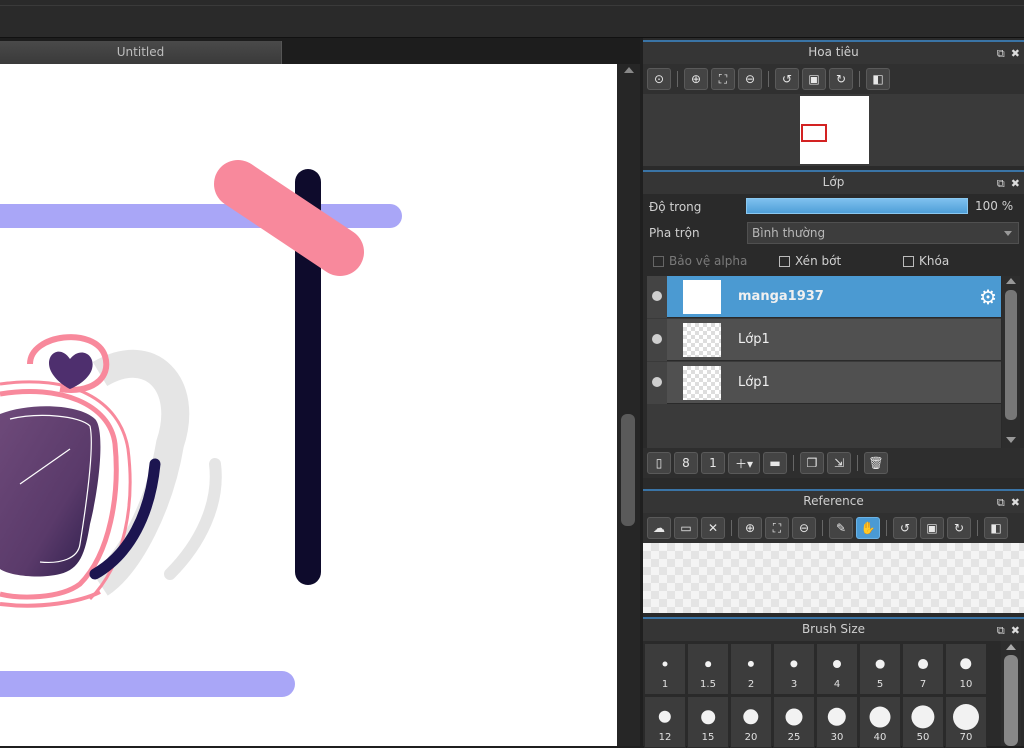  I want to click on folder-icon: ▬, so click(775, 463).